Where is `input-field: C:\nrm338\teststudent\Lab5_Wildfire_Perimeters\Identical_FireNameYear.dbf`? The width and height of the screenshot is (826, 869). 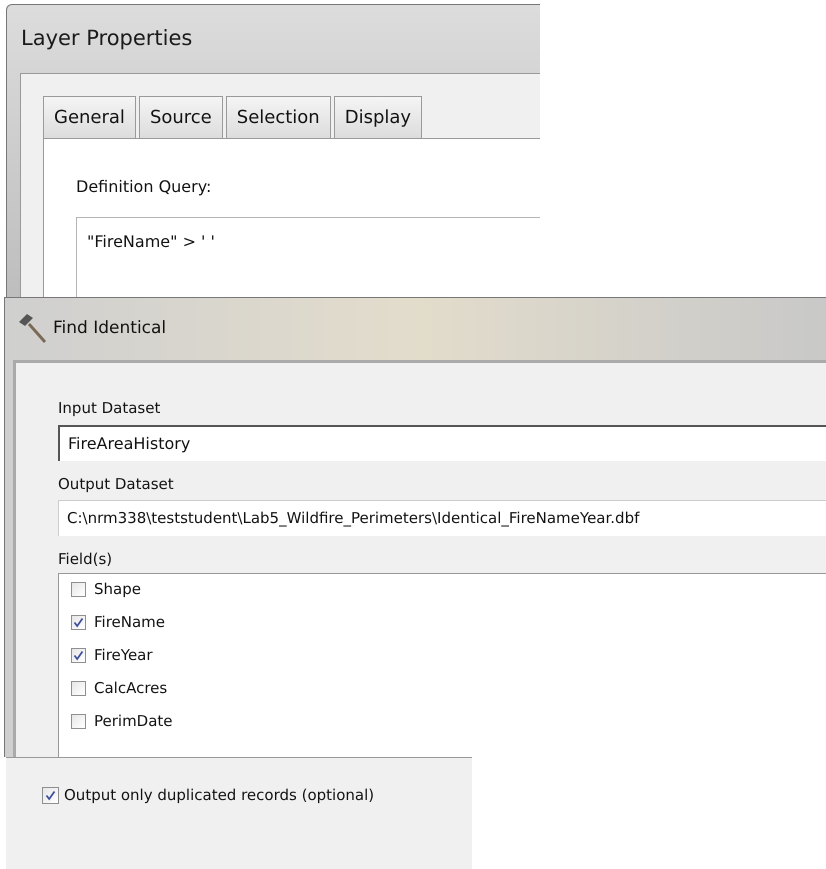 input-field: C:\nrm338\teststudent\Lab5_Wildfire_Perimeters\Identical_FireNameYear.dbf is located at coordinates (442, 518).